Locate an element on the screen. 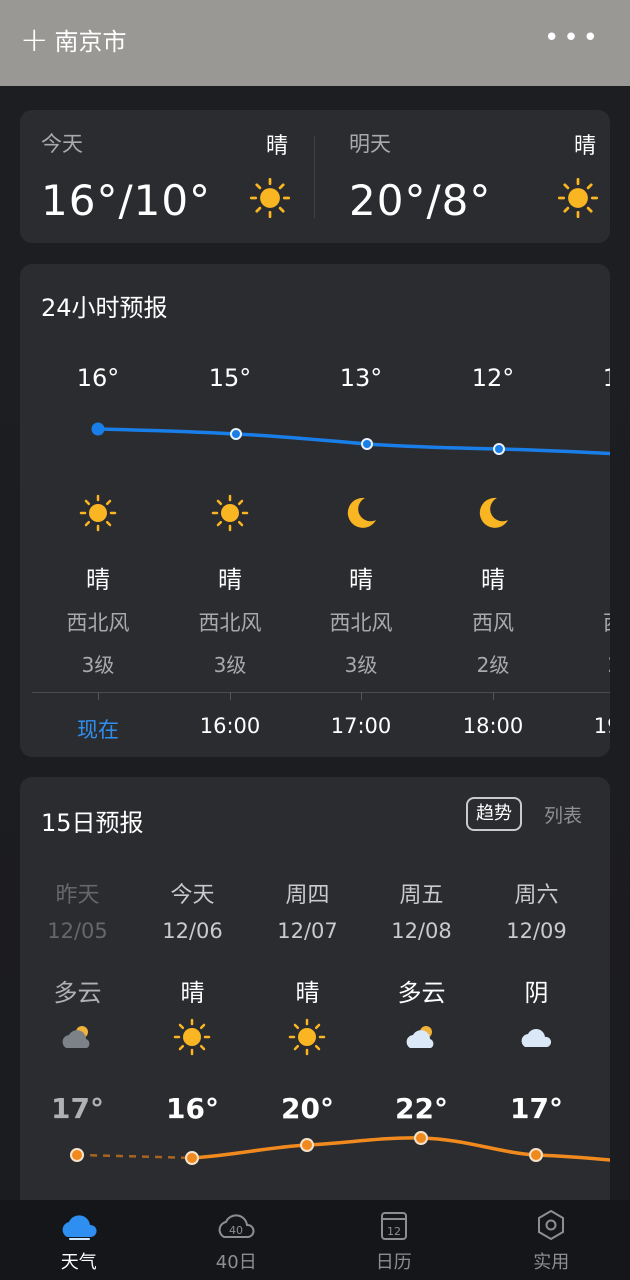  day-high-temp: 16° is located at coordinates (192, 1108).